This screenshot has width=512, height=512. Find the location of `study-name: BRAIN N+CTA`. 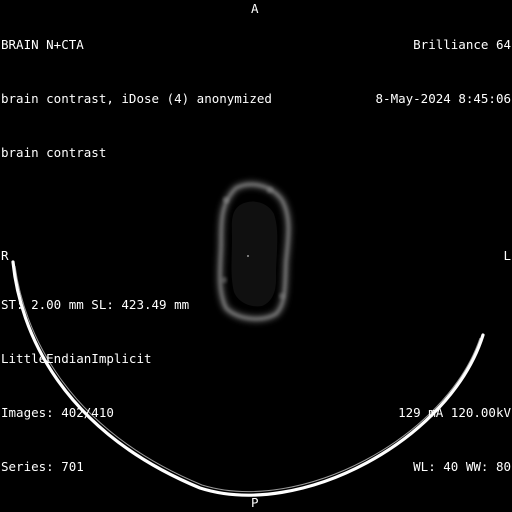

study-name: BRAIN N+CTA is located at coordinates (42, 44).